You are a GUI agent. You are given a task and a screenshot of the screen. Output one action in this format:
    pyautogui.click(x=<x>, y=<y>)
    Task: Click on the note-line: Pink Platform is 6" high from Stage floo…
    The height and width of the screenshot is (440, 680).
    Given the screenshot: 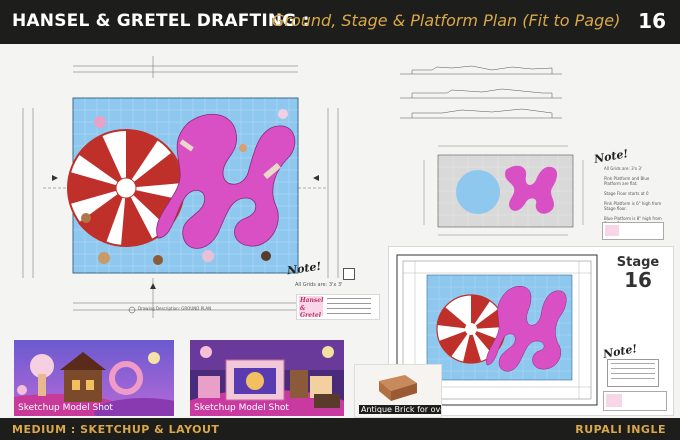 What is the action you would take?
    pyautogui.click(x=633, y=206)
    